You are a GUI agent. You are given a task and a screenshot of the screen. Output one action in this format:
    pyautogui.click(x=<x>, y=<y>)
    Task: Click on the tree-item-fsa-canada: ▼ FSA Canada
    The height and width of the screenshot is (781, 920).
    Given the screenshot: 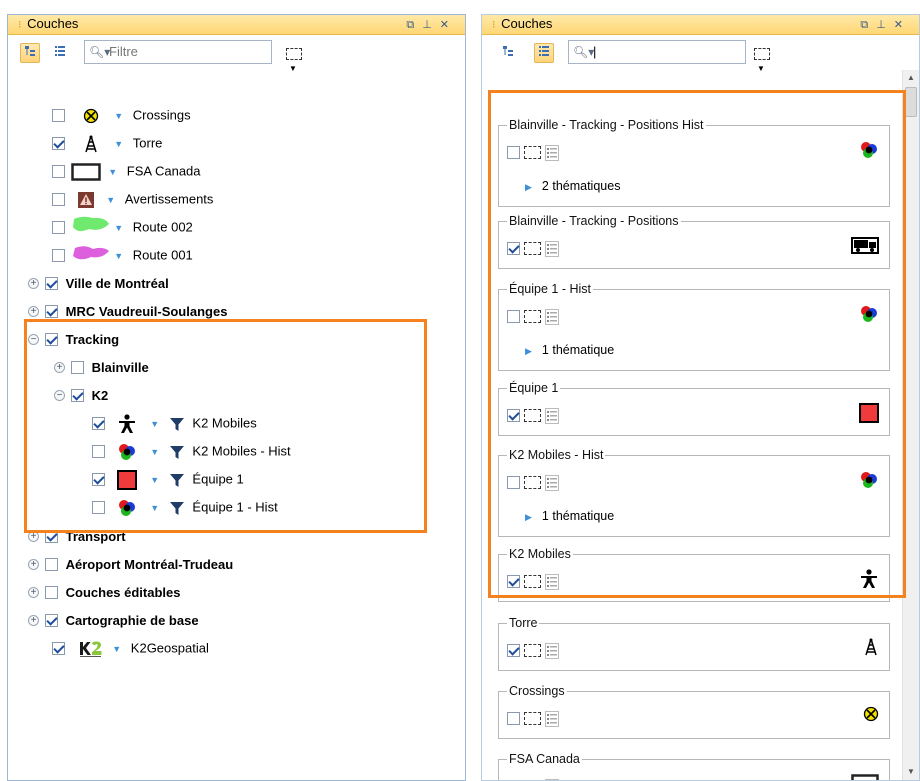 What is the action you would take?
    pyautogui.click(x=126, y=171)
    